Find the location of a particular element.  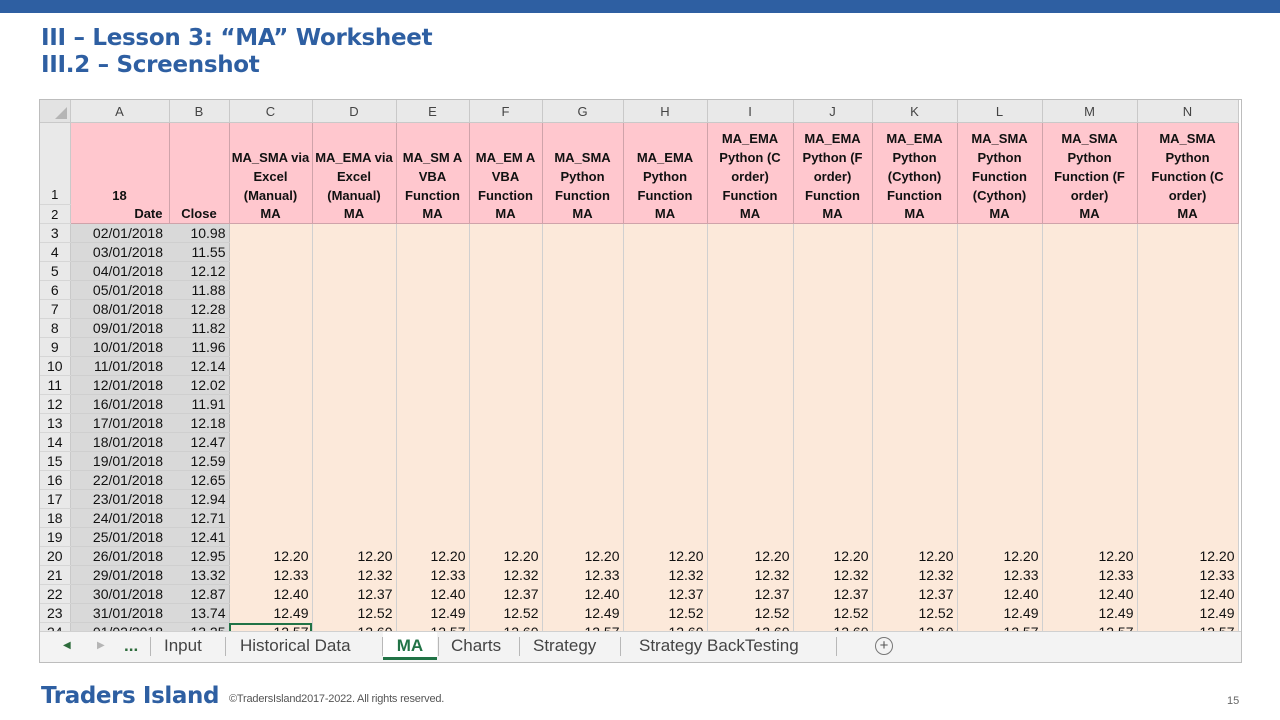

date-cell: 26/01/2018 is located at coordinates (119, 556).